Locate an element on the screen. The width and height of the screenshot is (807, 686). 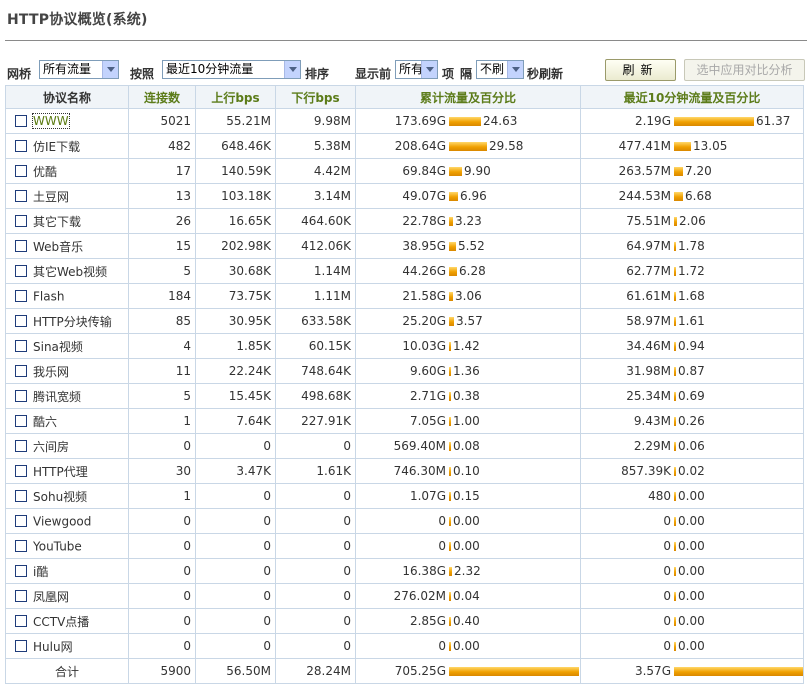
cumulative-percent: 0.15 is located at coordinates (466, 496).